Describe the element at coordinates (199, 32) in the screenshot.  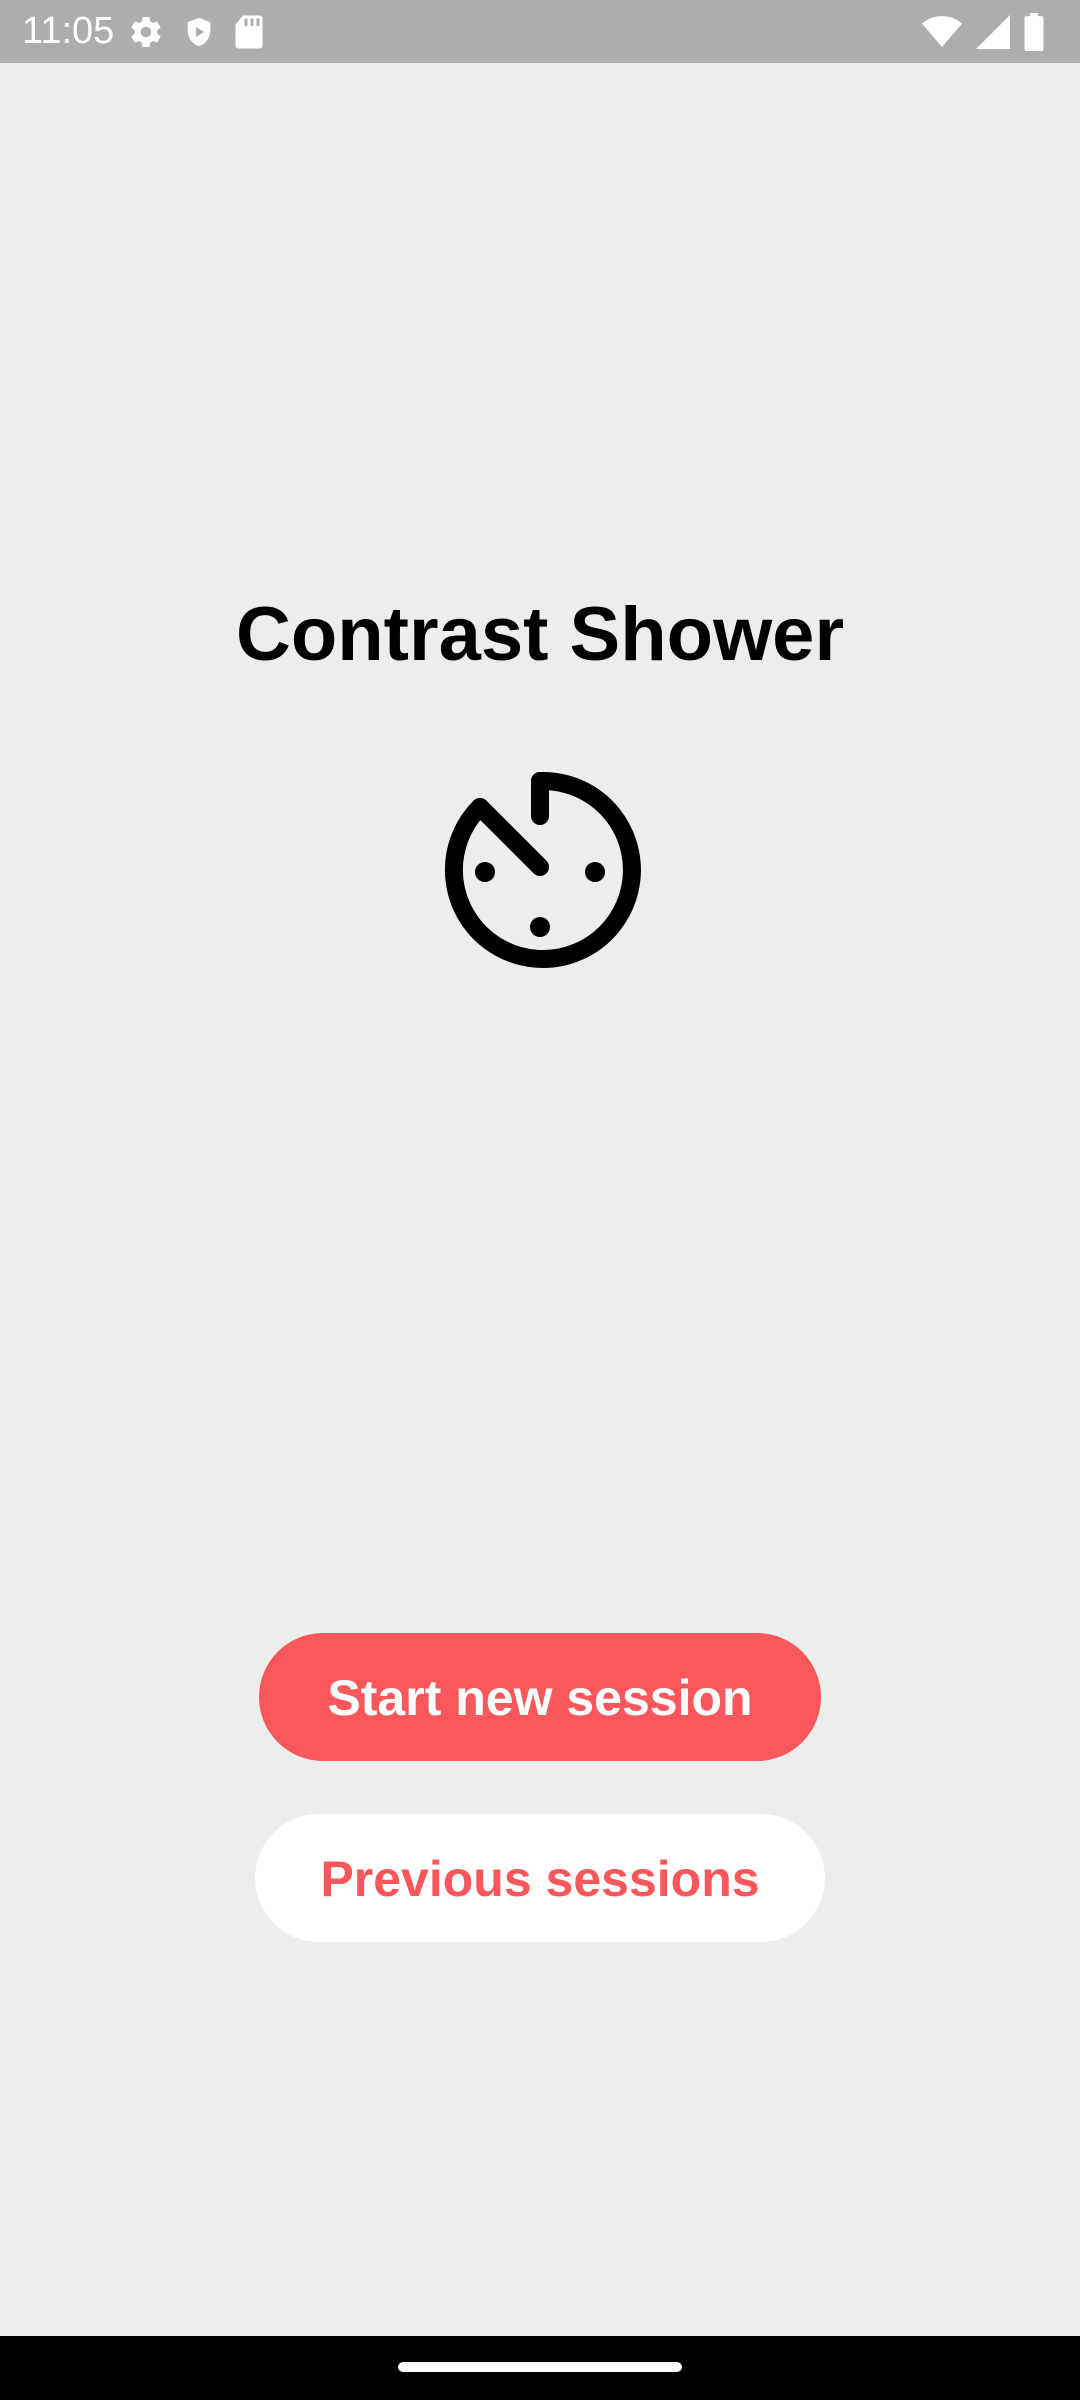
I see `shield-play-icon` at that location.